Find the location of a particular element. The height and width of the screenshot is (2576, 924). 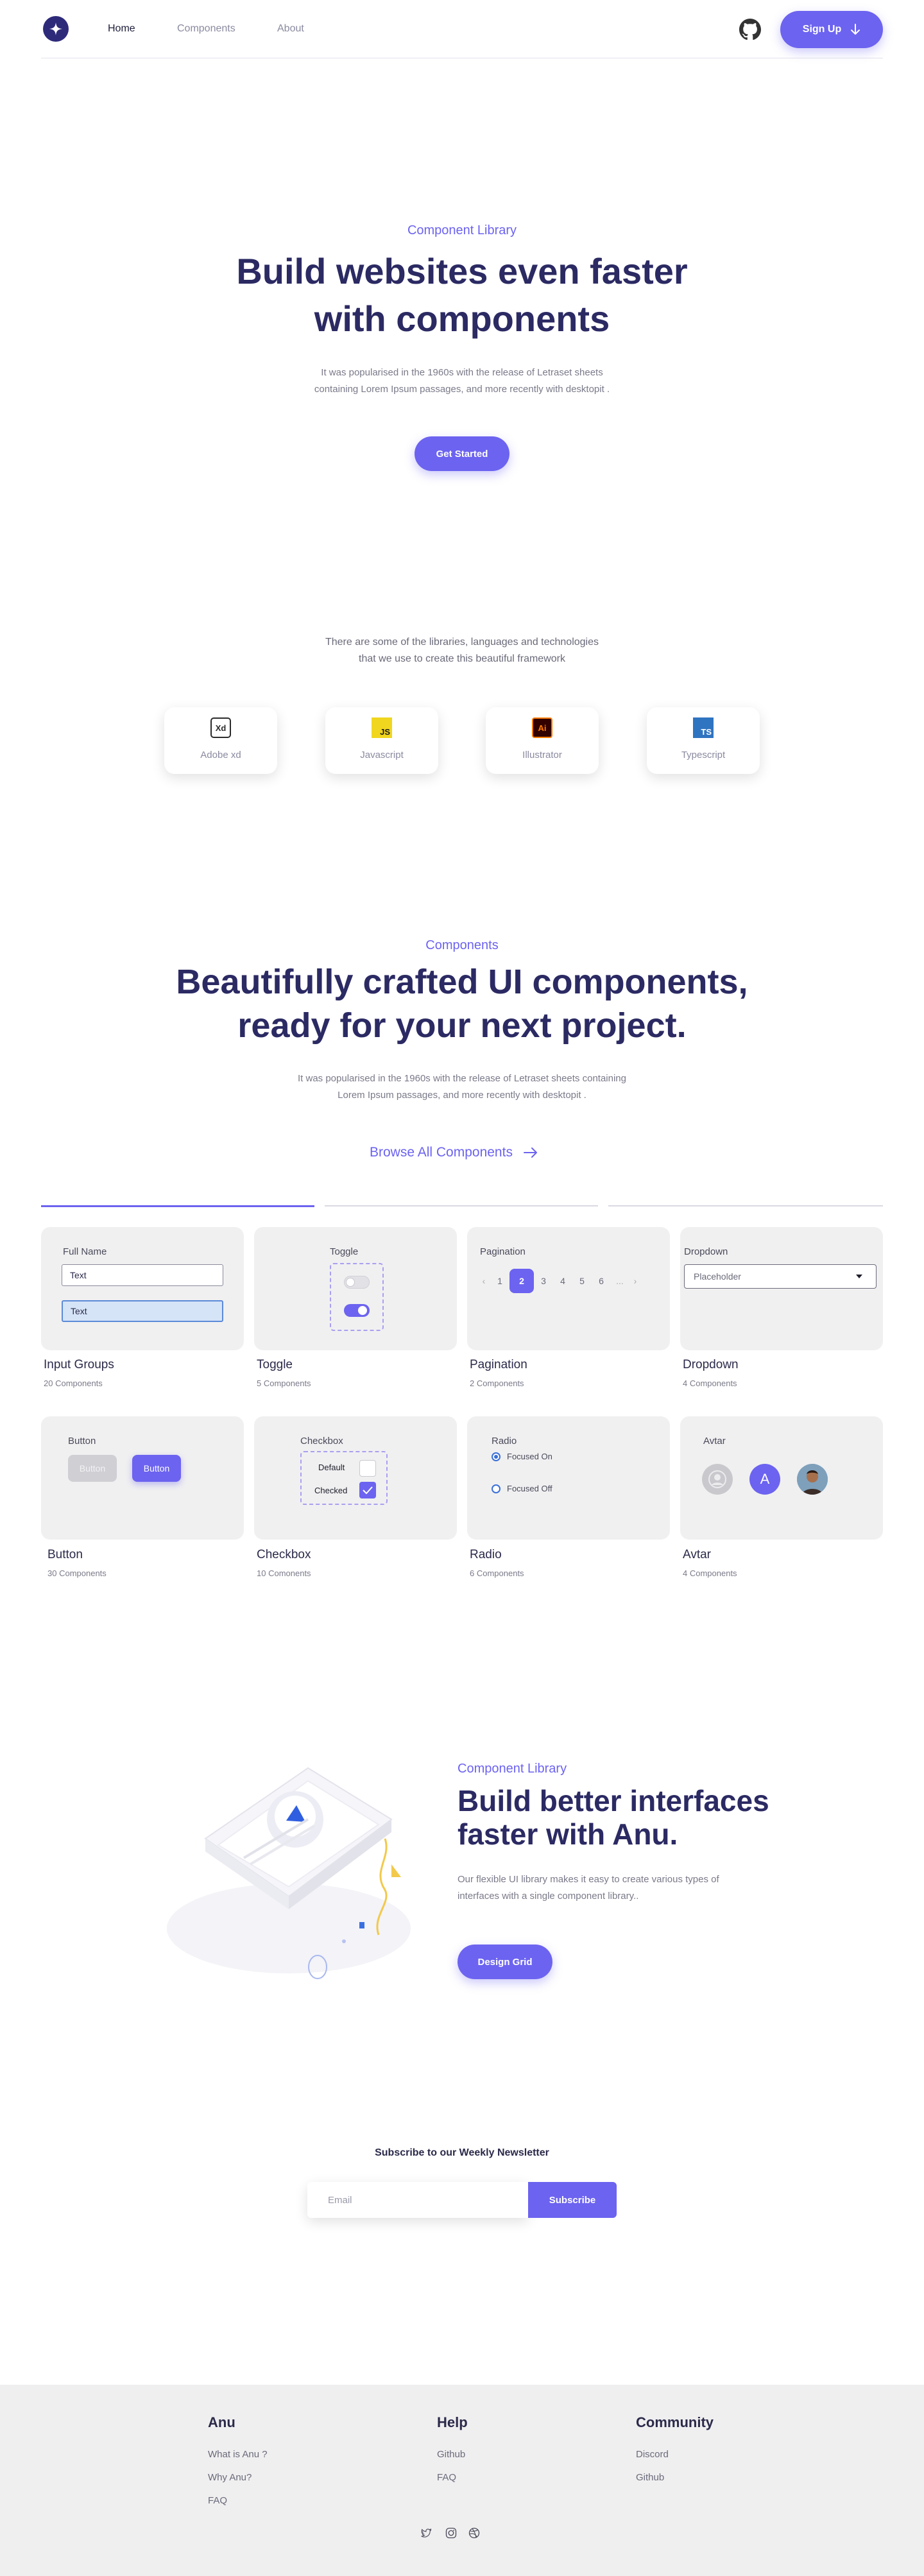

user-icon is located at coordinates (717, 1479).